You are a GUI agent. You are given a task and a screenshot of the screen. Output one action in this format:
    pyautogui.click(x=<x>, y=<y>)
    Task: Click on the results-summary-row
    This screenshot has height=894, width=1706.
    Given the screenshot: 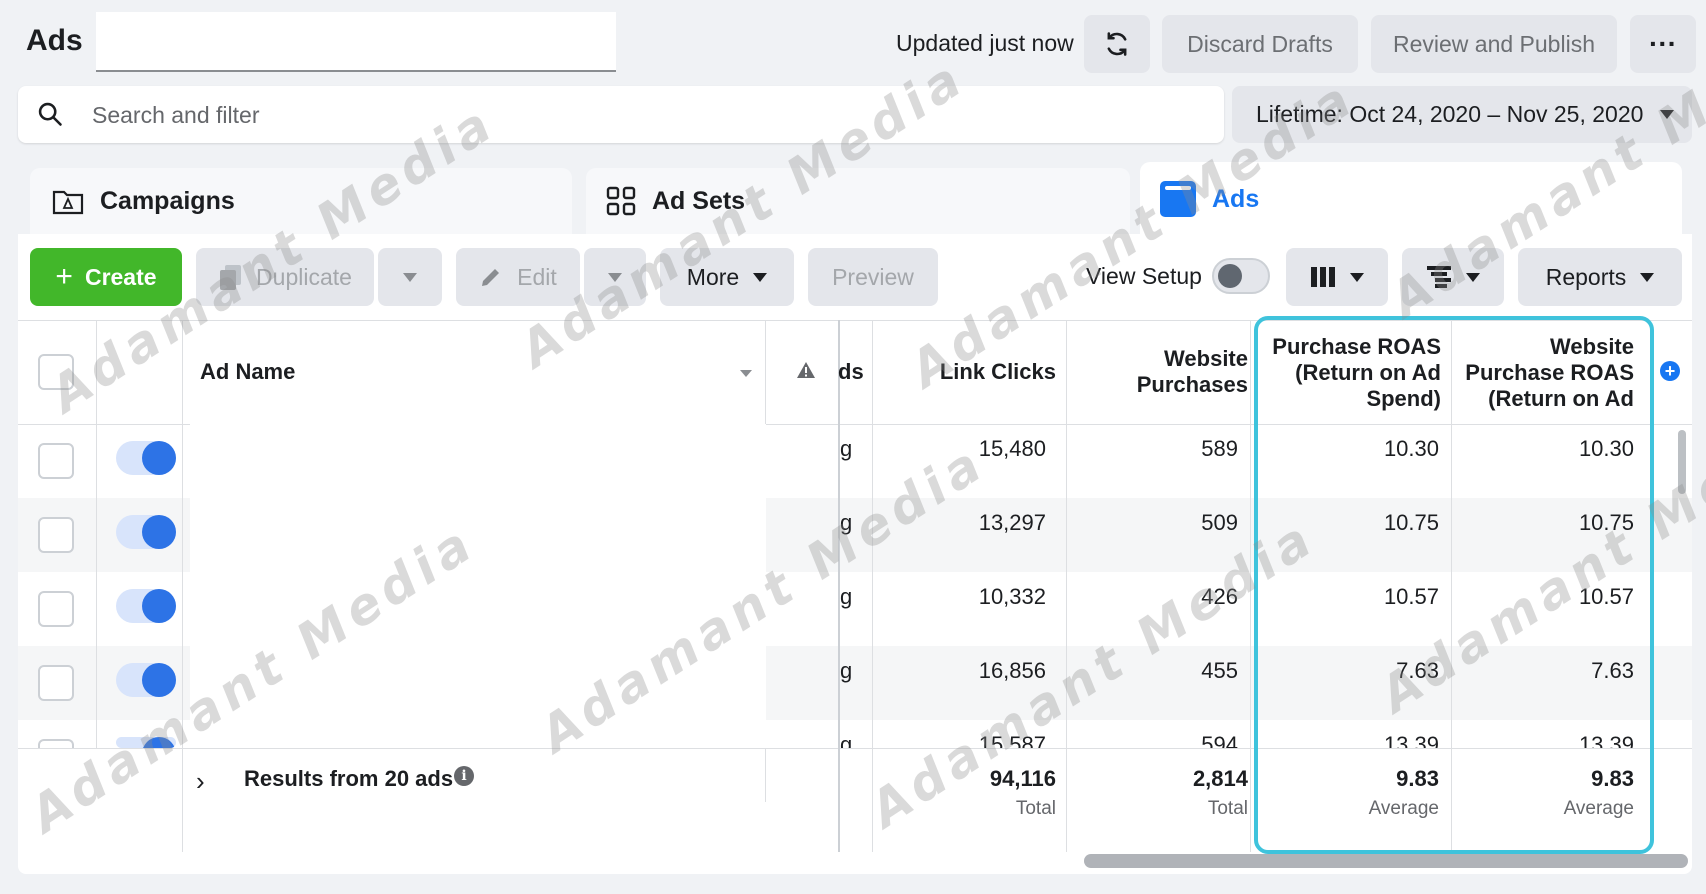 What is the action you would take?
    pyautogui.click(x=855, y=800)
    